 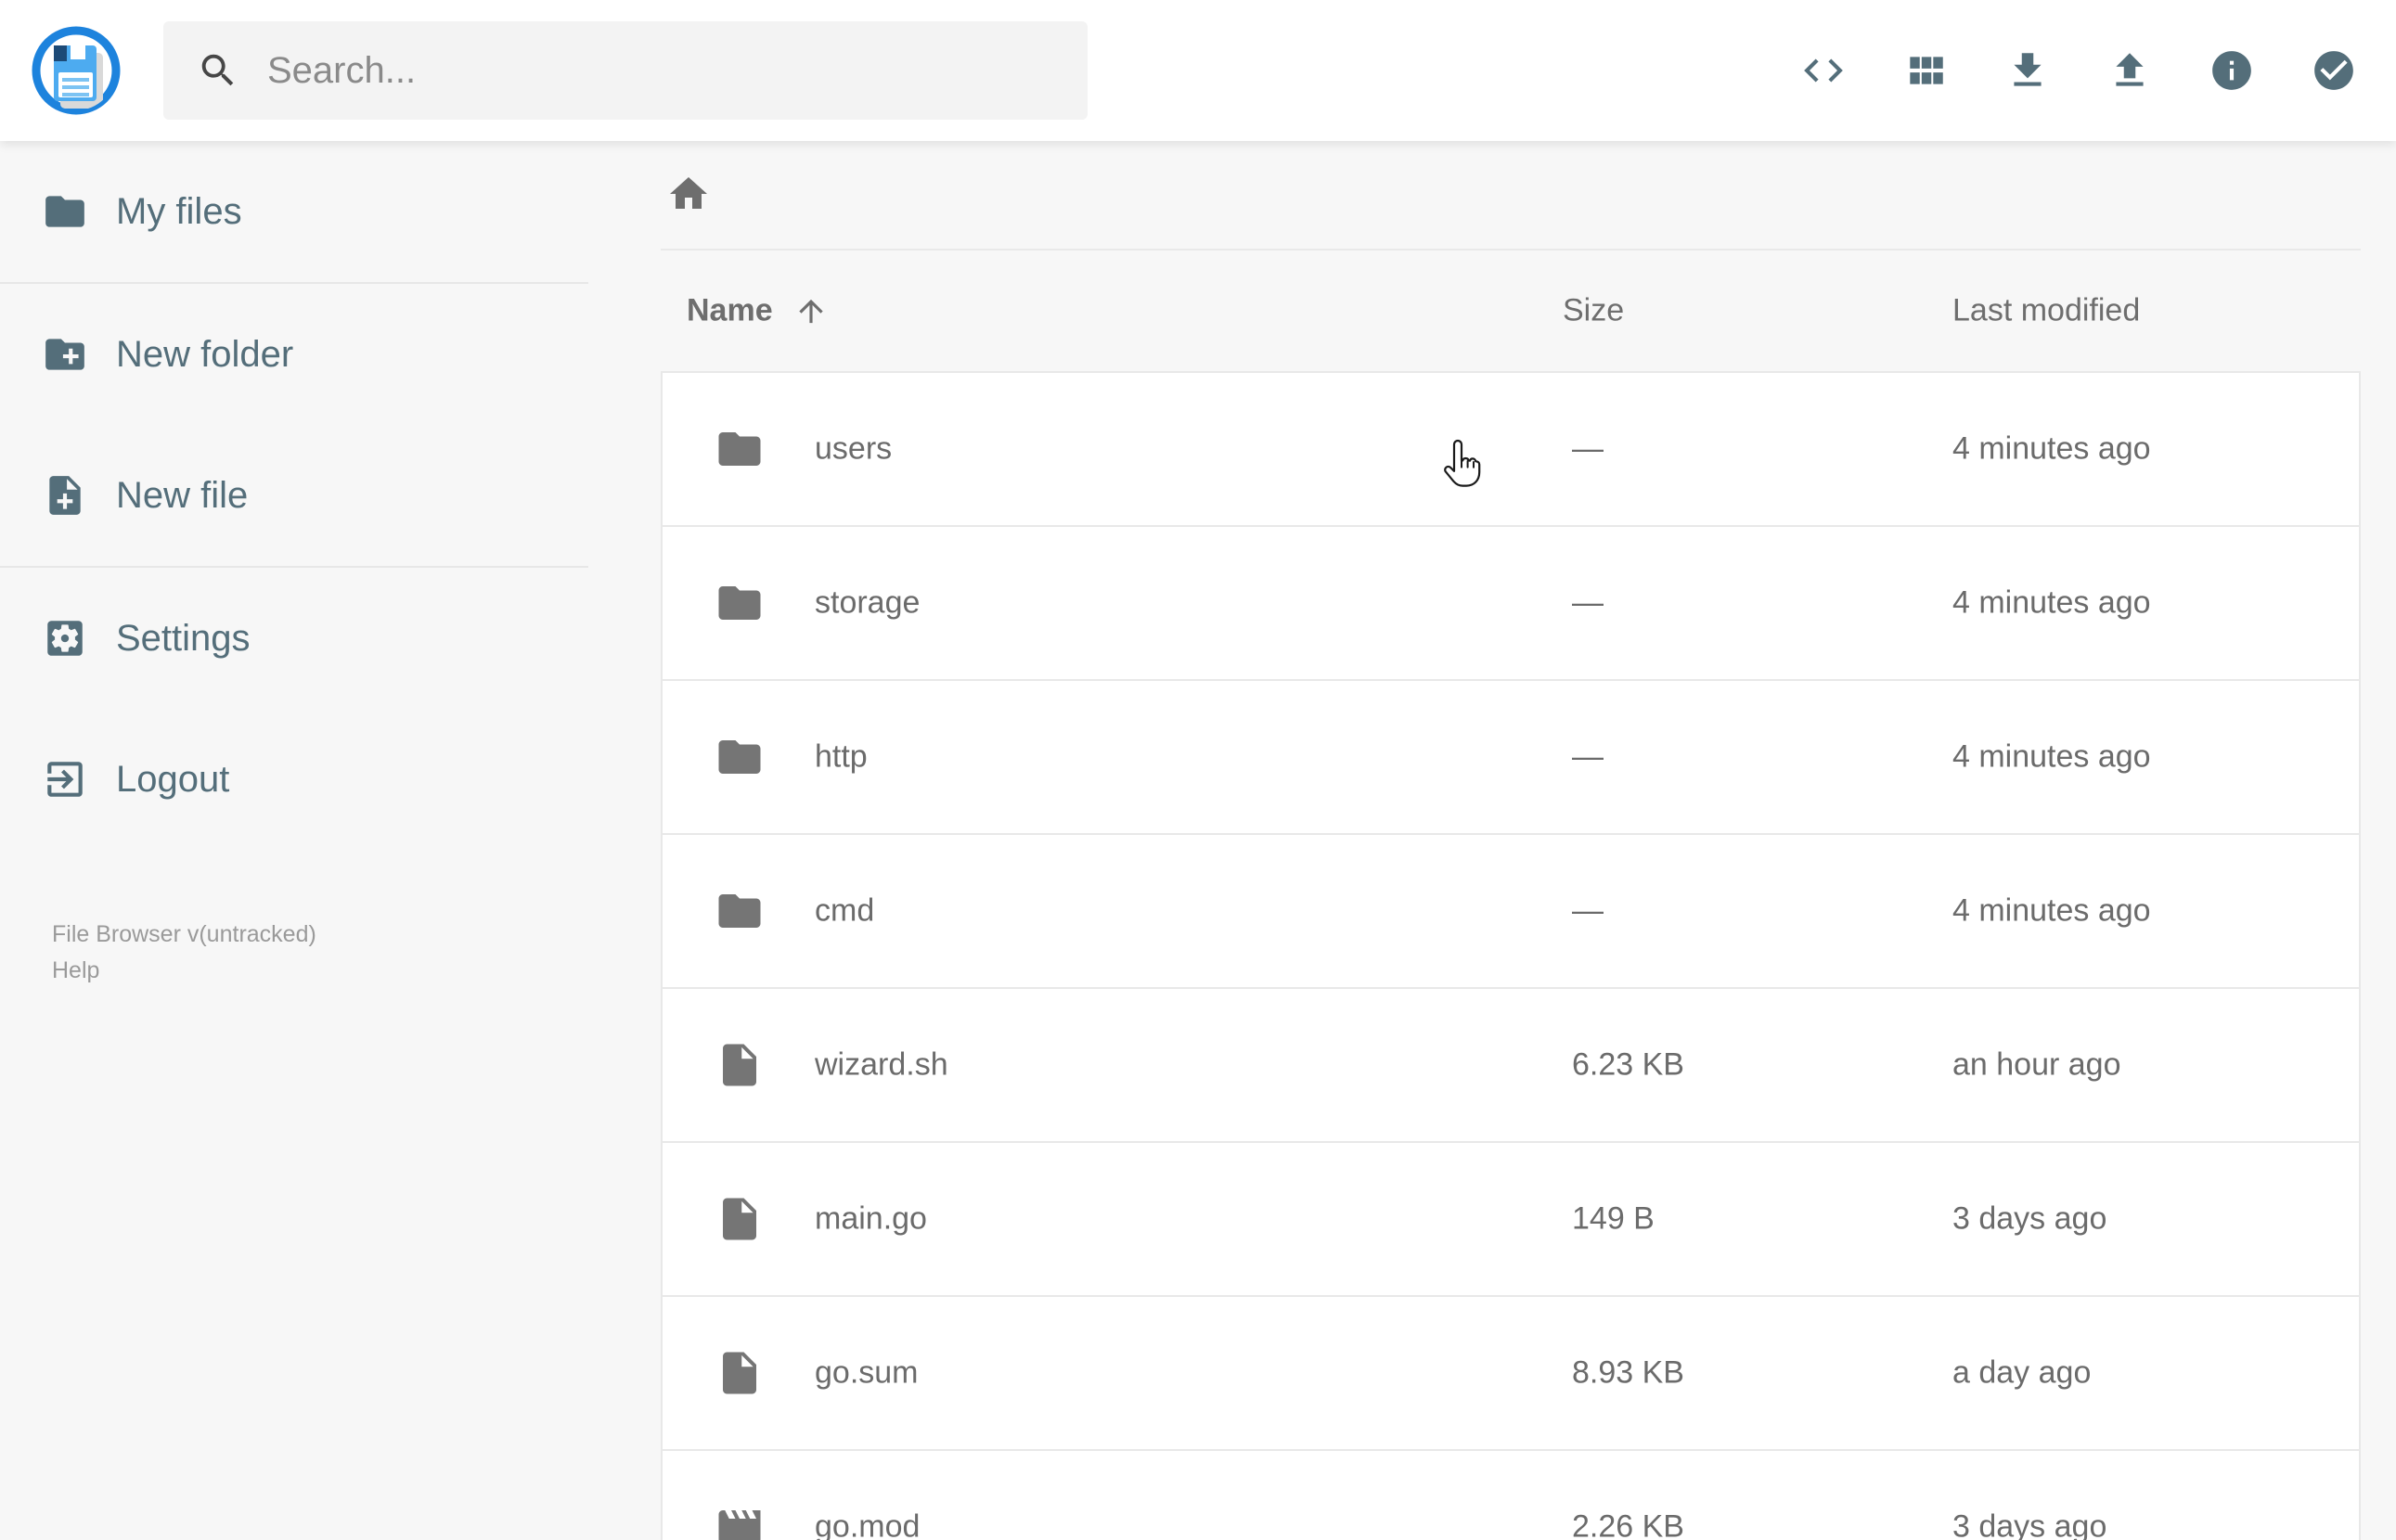 I want to click on file-modified: a day ago, so click(x=2022, y=1372).